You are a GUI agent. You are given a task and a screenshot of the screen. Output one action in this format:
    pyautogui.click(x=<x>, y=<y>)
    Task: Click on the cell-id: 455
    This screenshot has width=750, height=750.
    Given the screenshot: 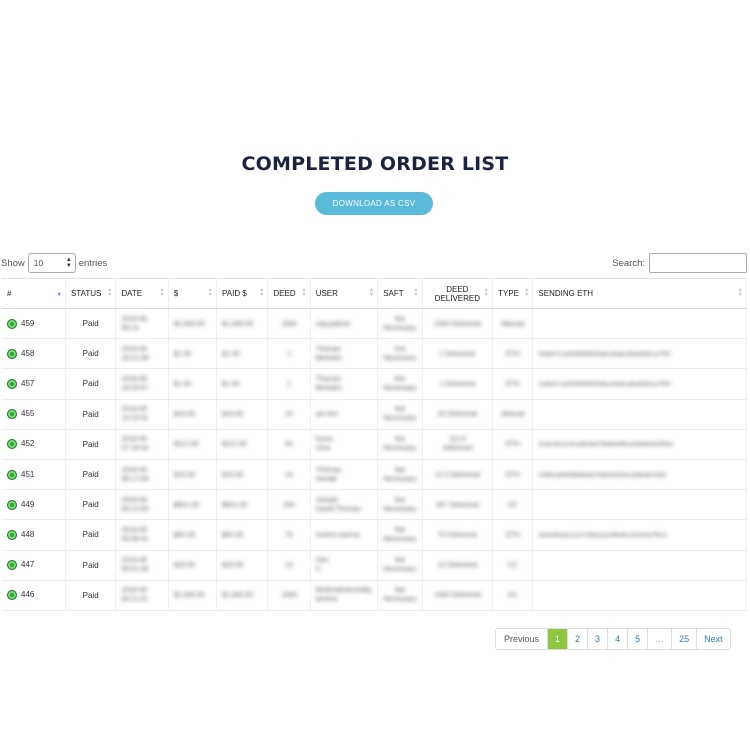 What is the action you would take?
    pyautogui.click(x=34, y=414)
    